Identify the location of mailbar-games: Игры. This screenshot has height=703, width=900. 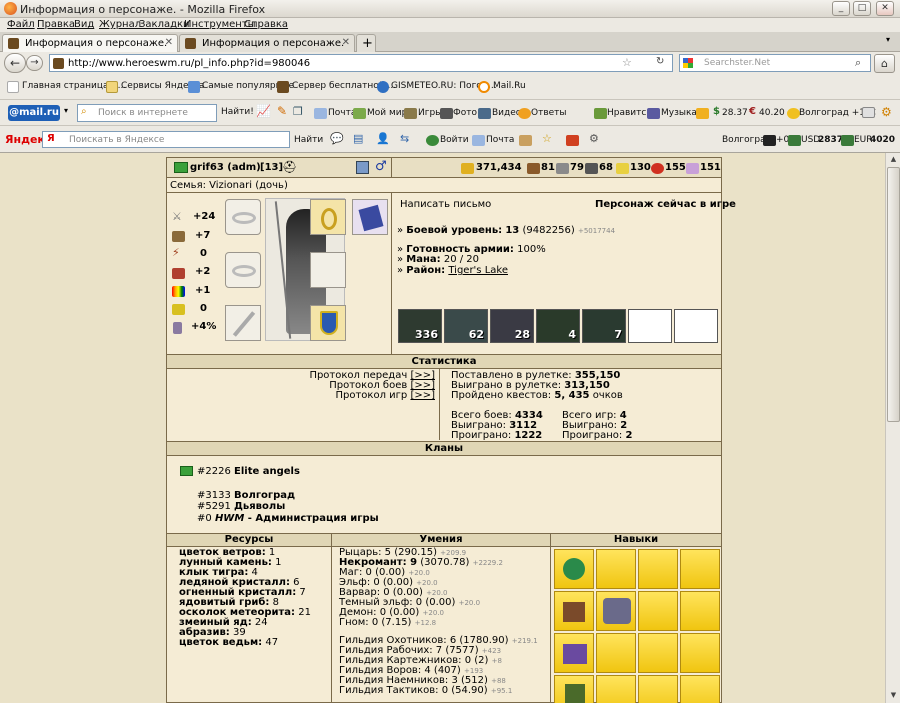
(430, 113).